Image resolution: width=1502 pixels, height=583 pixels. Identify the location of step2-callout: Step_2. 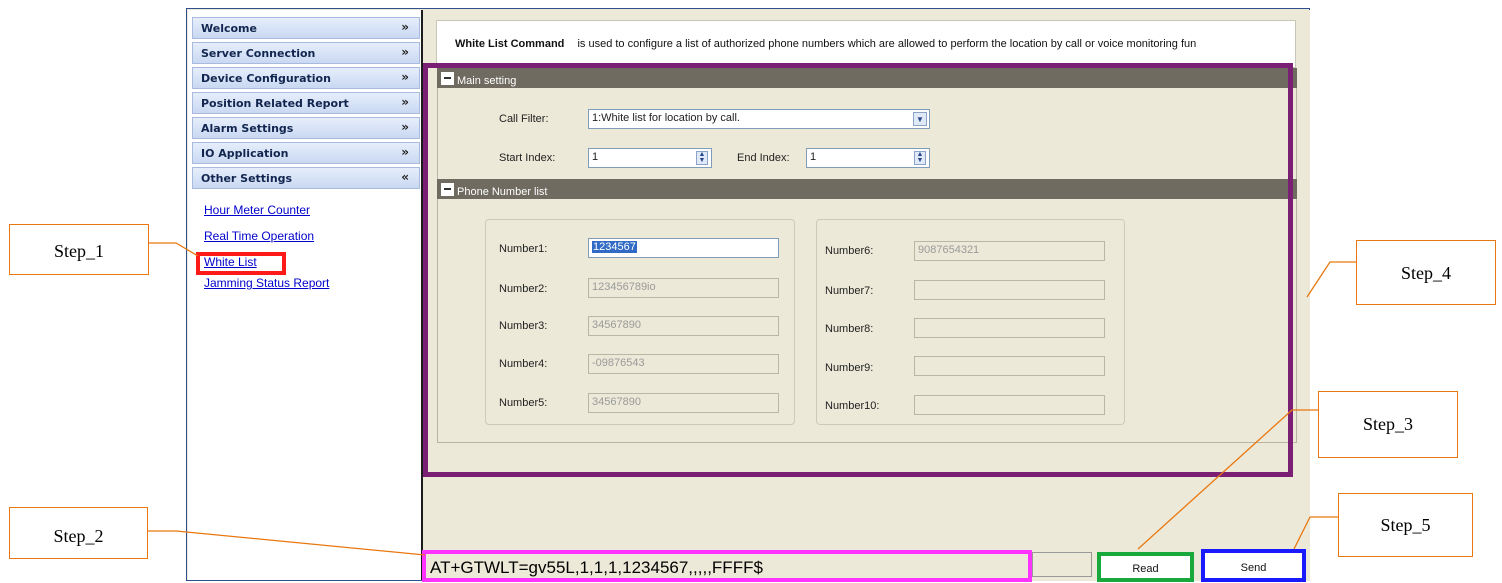
(78, 533).